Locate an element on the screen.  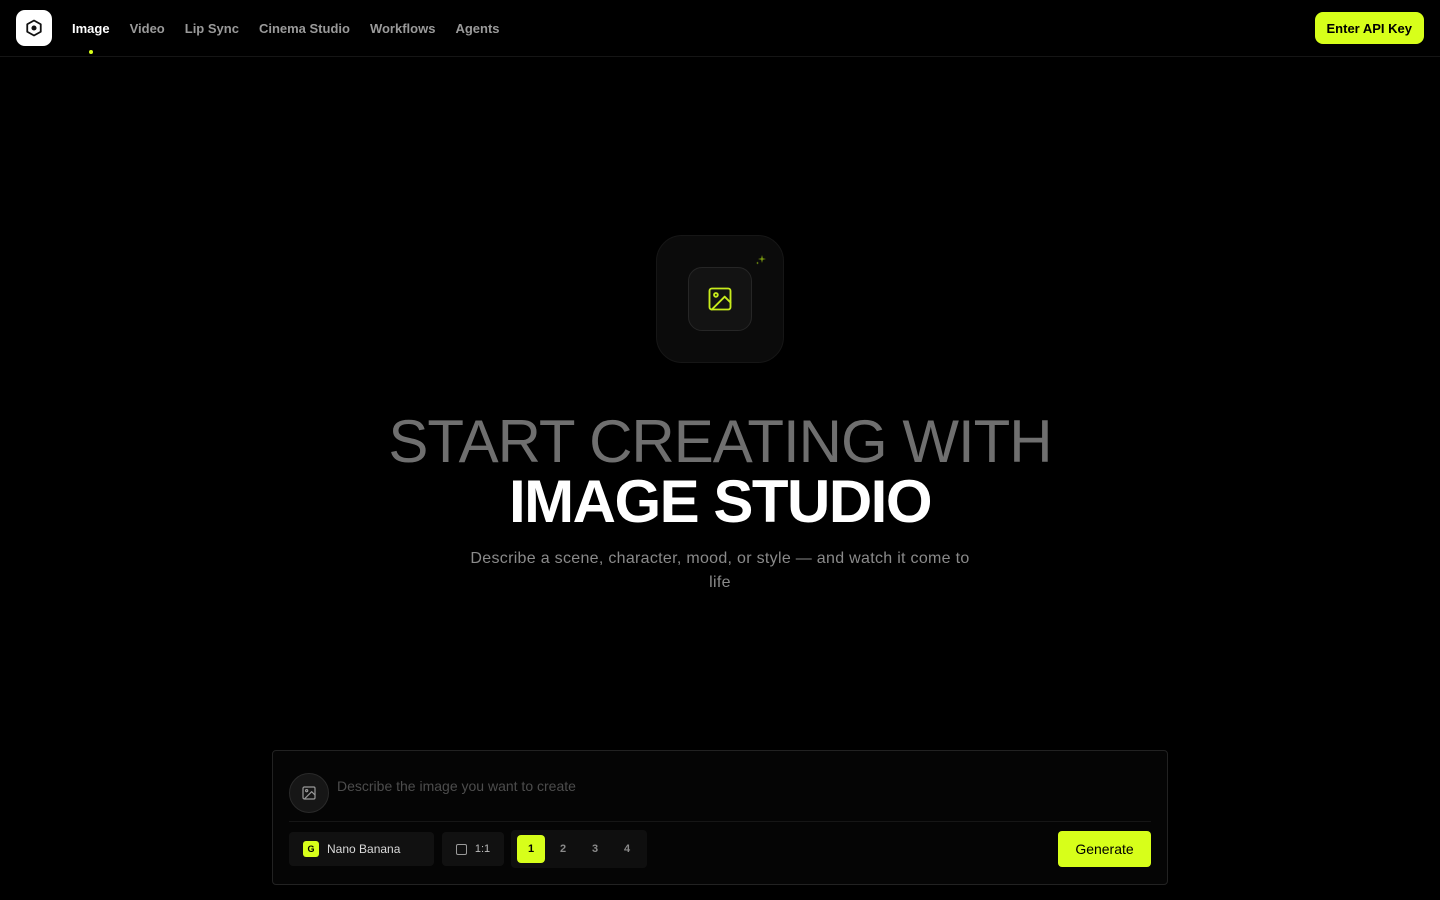
model-selector: G Nano Banana is located at coordinates (361, 849).